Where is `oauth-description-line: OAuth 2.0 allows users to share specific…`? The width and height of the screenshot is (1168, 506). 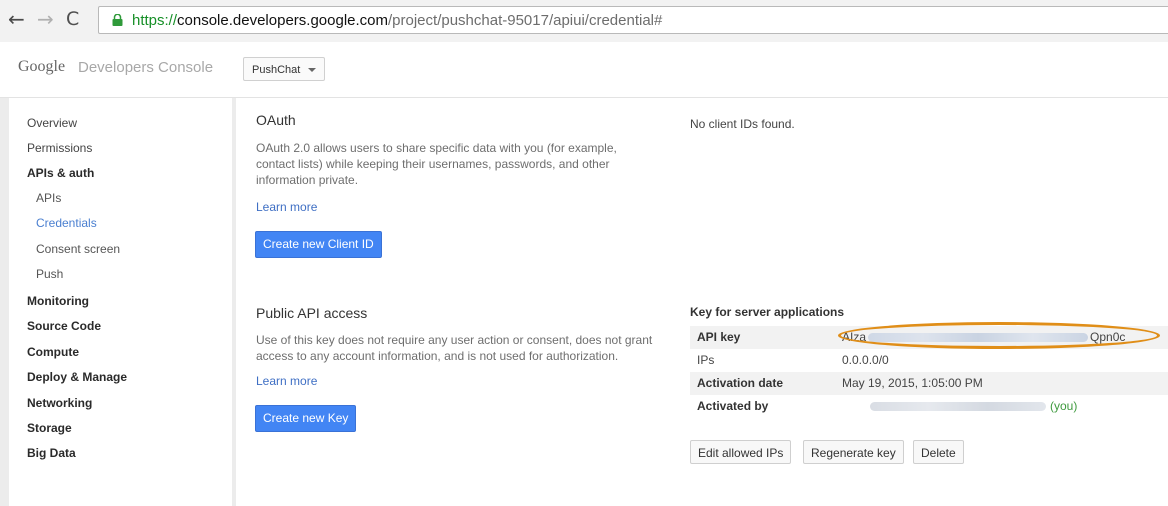
oauth-description-line: OAuth 2.0 allows users to share specific… is located at coordinates (436, 148).